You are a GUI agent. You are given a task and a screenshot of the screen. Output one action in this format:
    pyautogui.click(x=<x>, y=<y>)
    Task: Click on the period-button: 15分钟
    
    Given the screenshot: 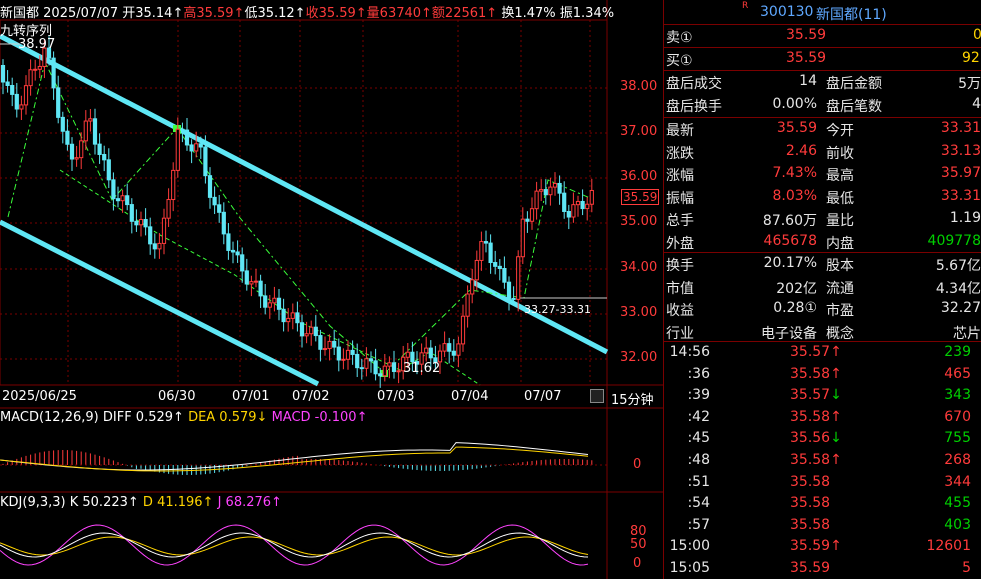 What is the action you would take?
    pyautogui.click(x=632, y=398)
    